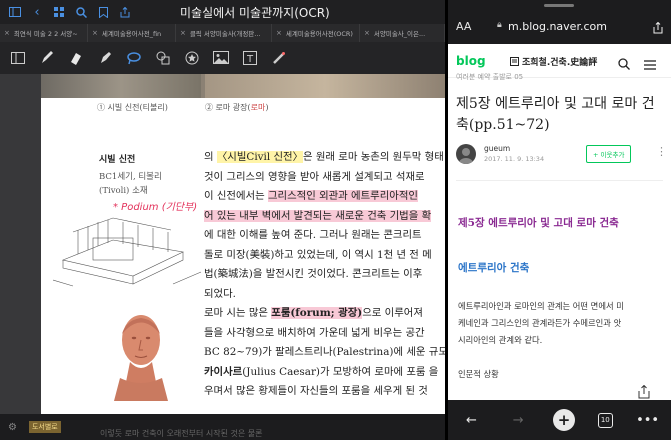 The height and width of the screenshot is (440, 671). I want to click on add-neighbor-button: + 이웃추가, so click(609, 154).